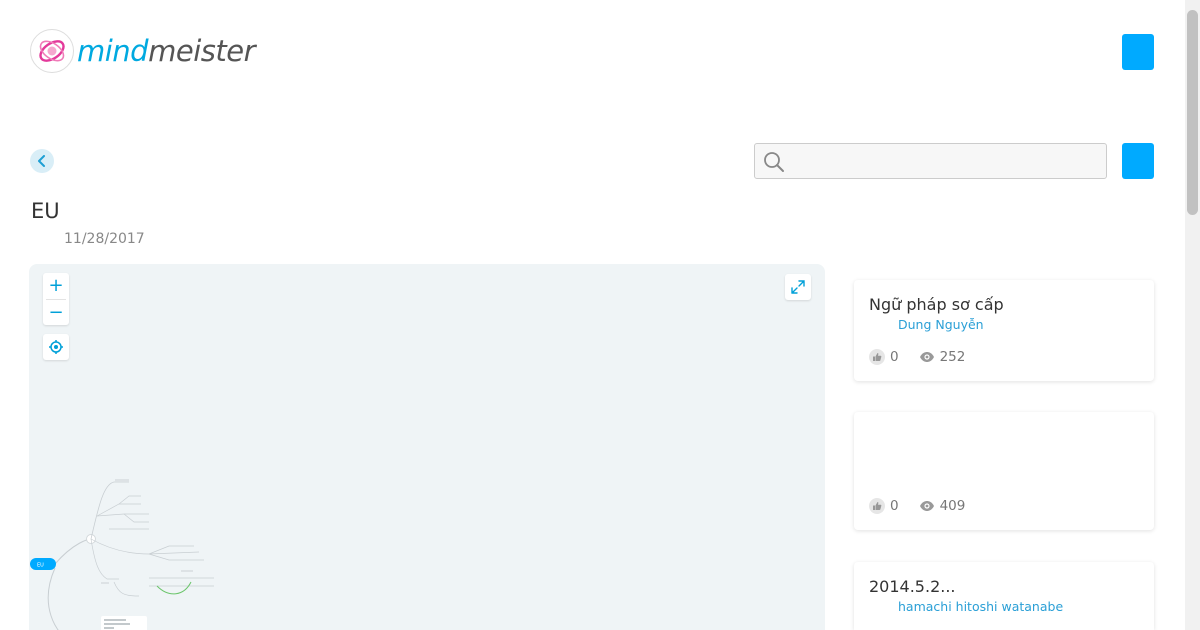 Image resolution: width=1200 pixels, height=630 pixels. Describe the element at coordinates (1004, 471) in the screenshot. I see `related-map-card: 0 409` at that location.